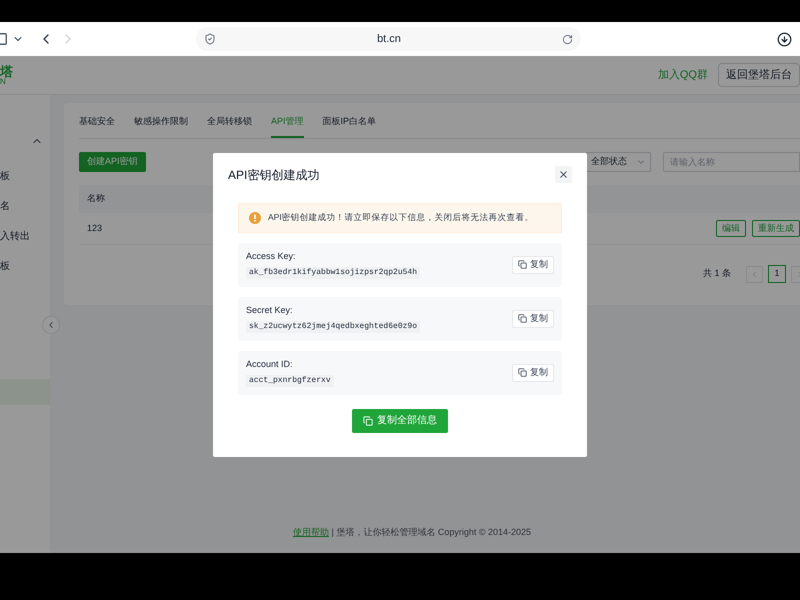  What do you see at coordinates (270, 364) in the screenshot?
I see `credential-label: Account ID:` at bounding box center [270, 364].